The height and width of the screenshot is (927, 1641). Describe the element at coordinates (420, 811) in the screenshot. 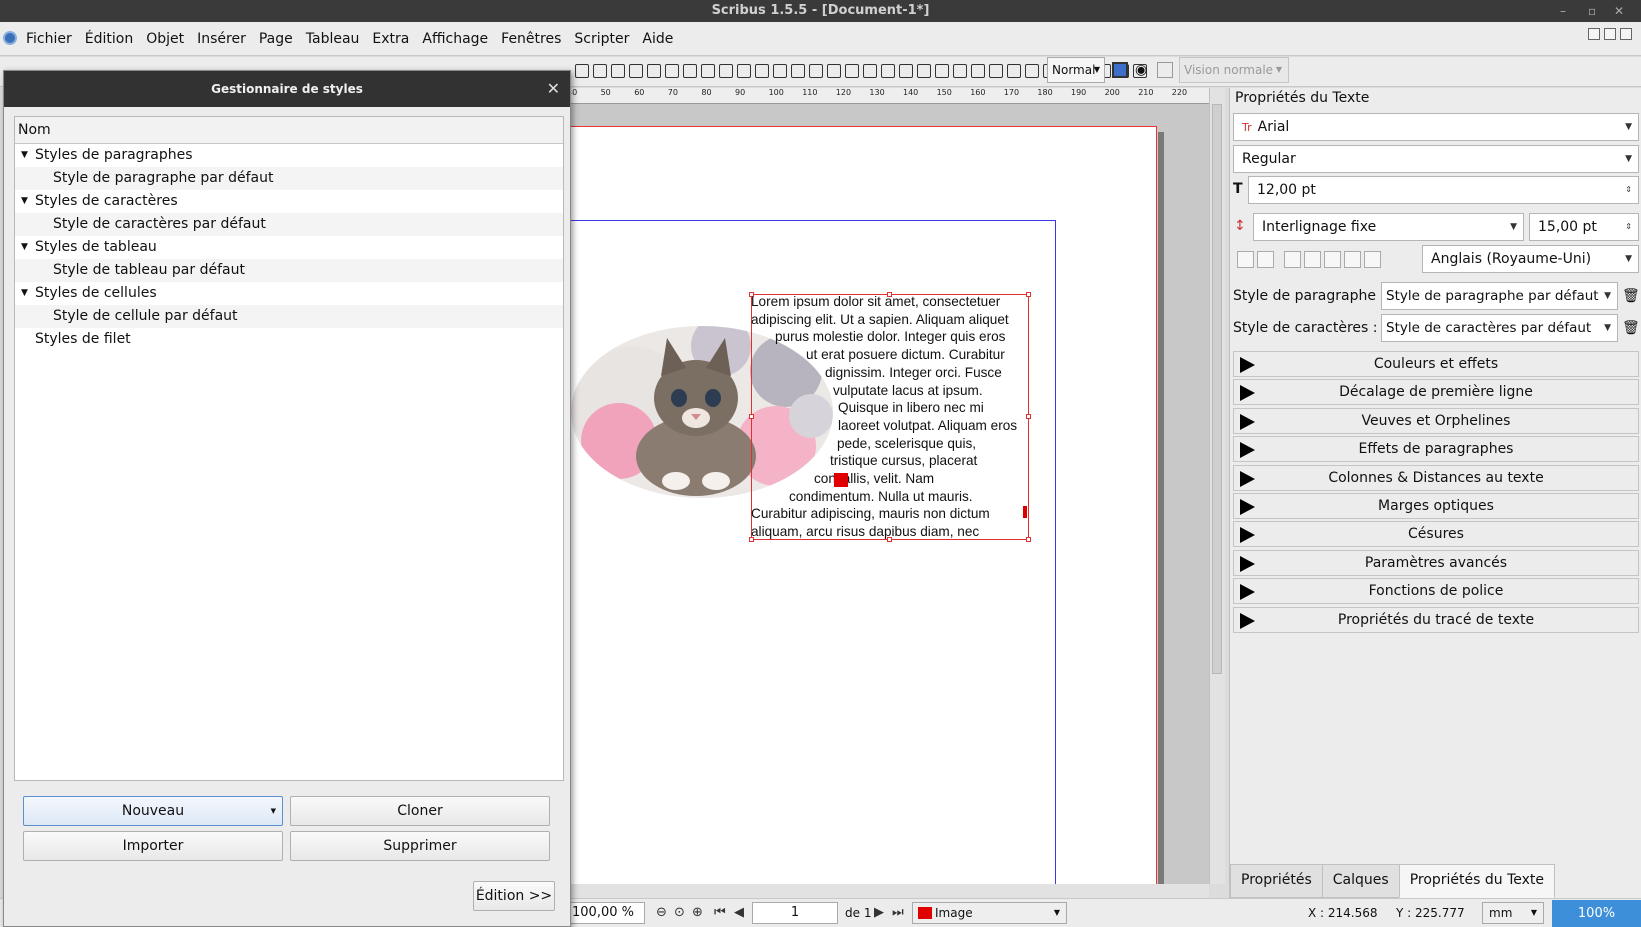

I see `clone-style-button: Cloner` at that location.